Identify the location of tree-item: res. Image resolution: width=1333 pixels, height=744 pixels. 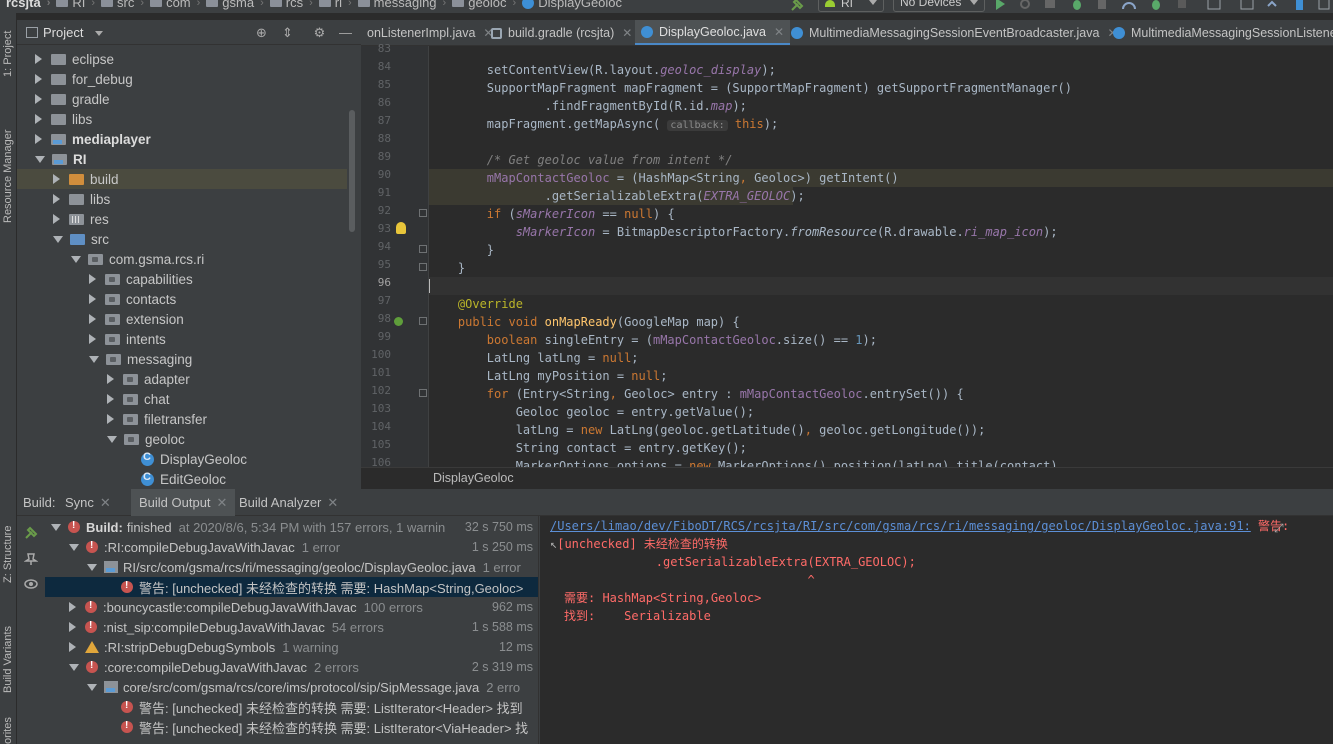
(182, 219).